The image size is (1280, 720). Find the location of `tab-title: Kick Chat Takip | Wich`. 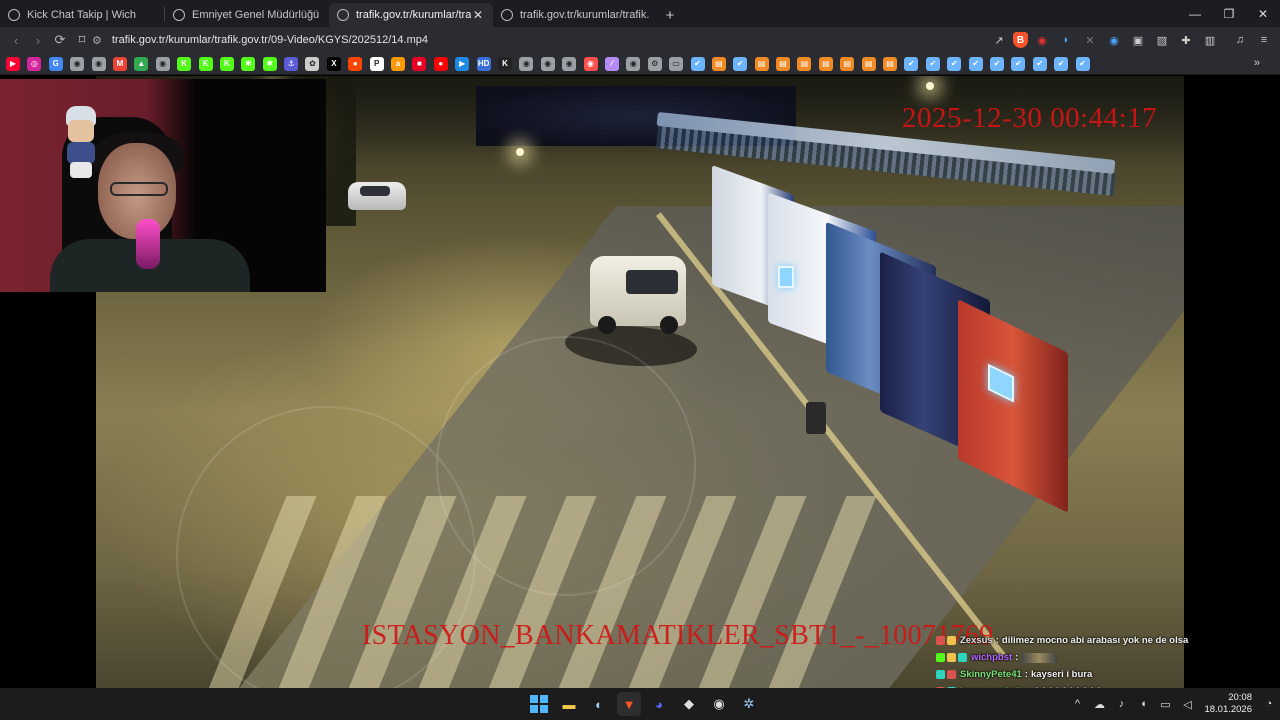

tab-title: Kick Chat Takip | Wich is located at coordinates (82, 15).